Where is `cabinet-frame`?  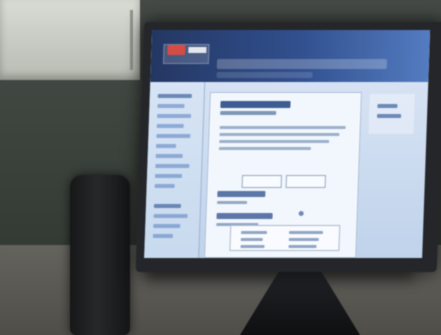 cabinet-frame is located at coordinates (71, 40).